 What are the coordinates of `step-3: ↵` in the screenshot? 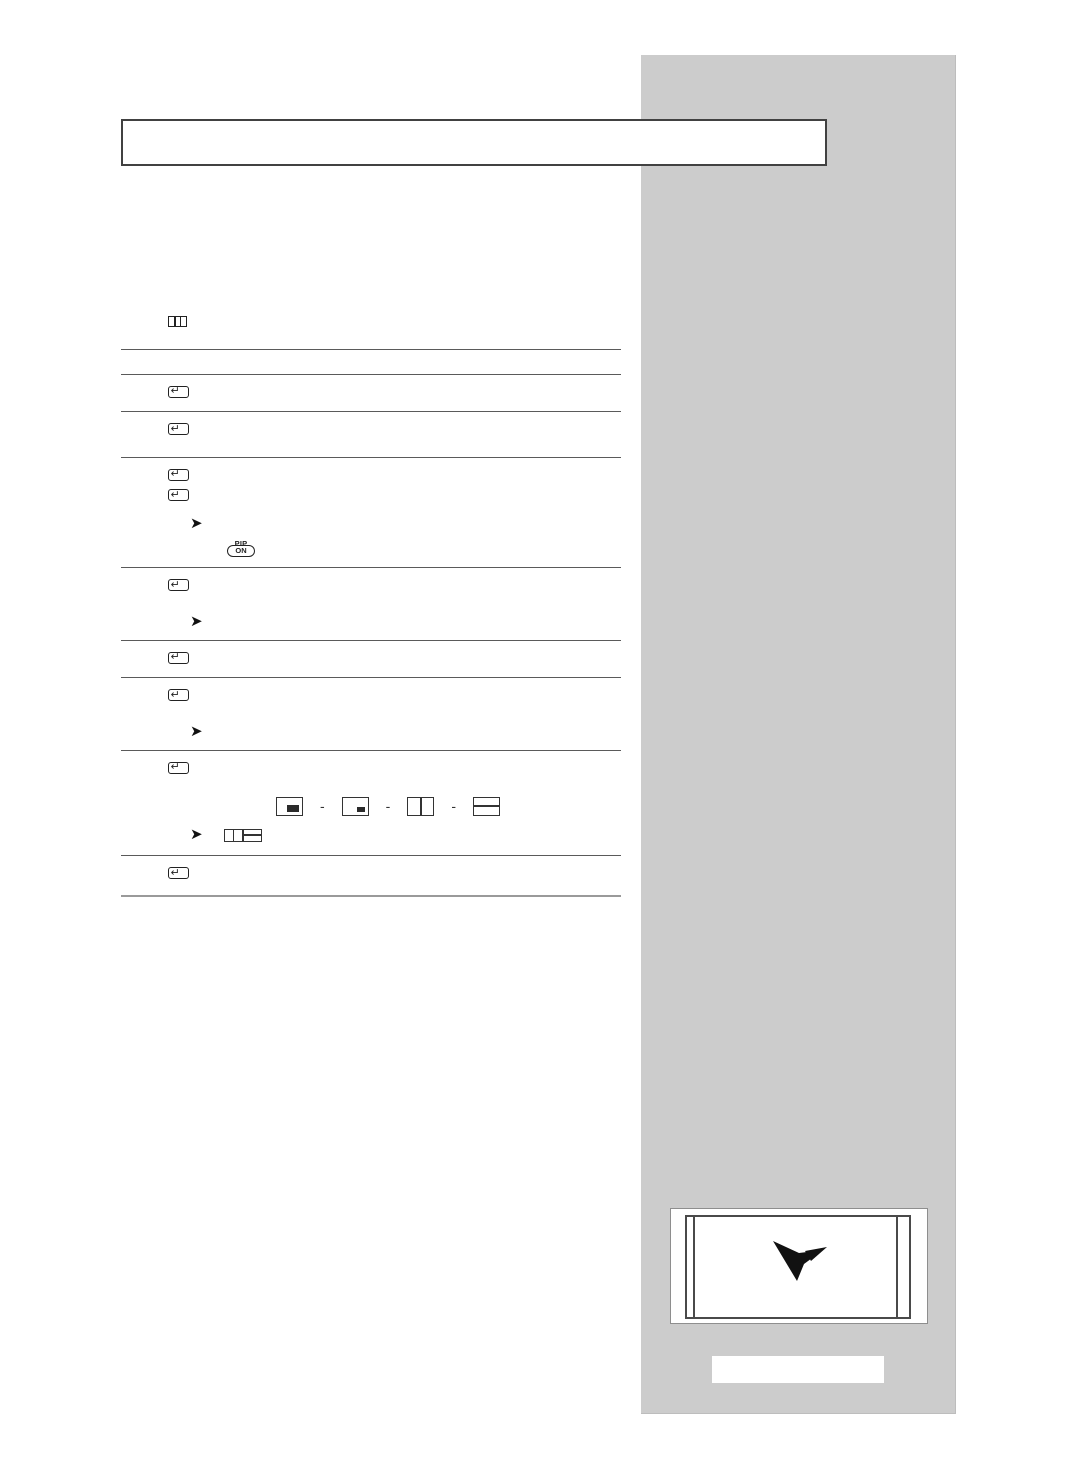 It's located at (371, 392).